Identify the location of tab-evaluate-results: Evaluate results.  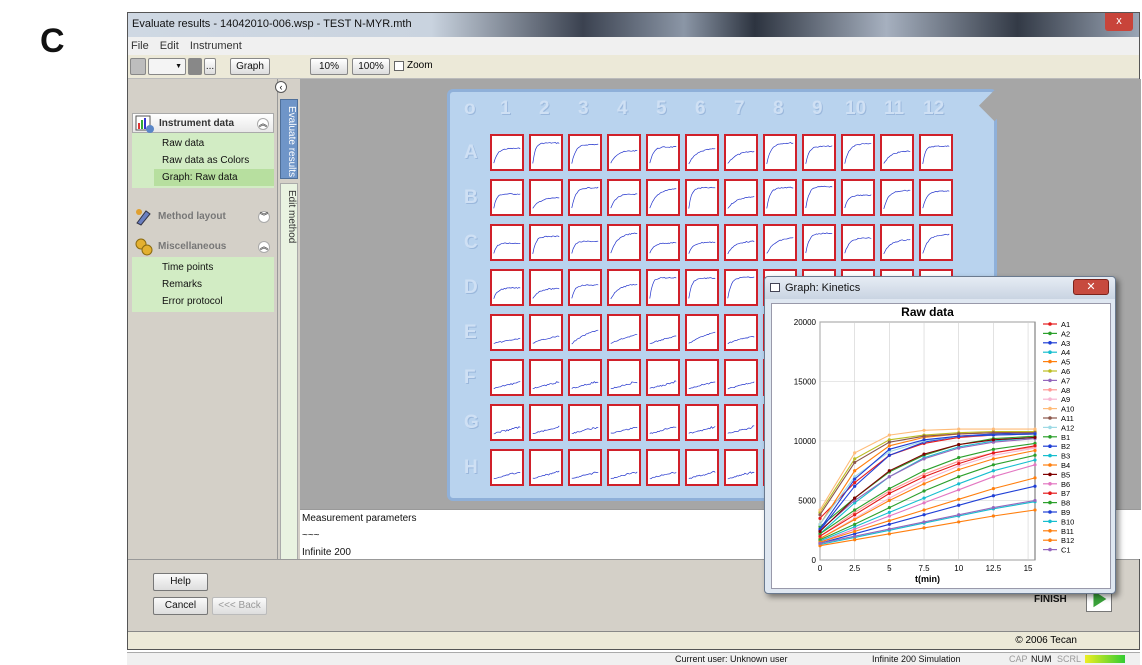
(289, 139).